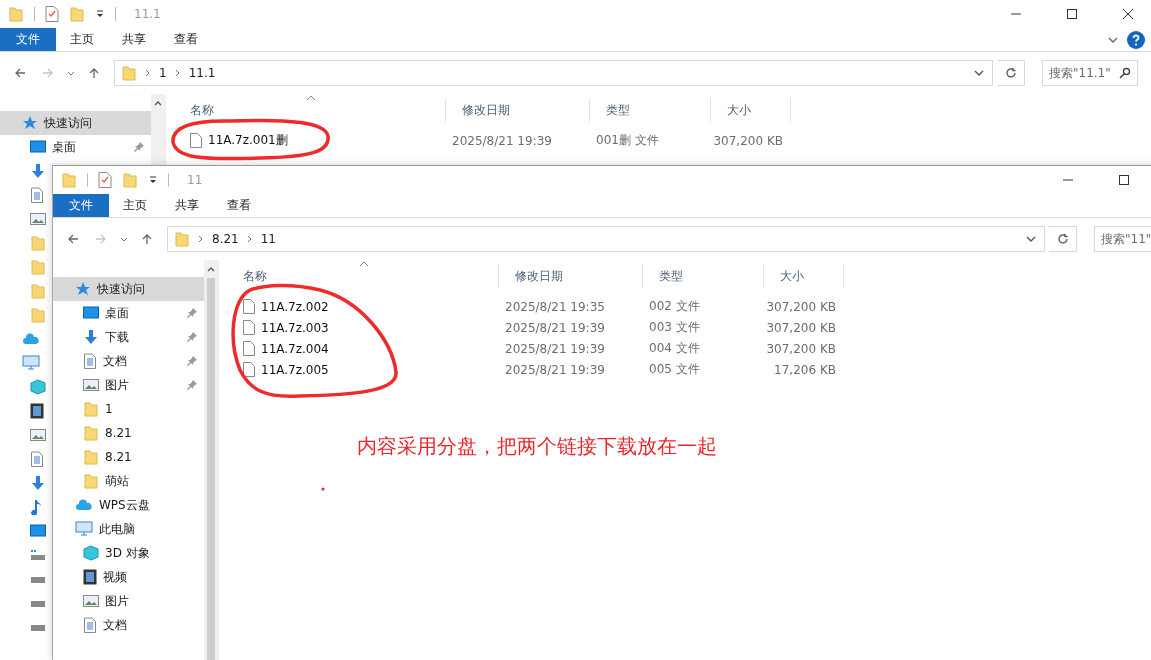  Describe the element at coordinates (128, 337) in the screenshot. I see `nav-item: 下载` at that location.